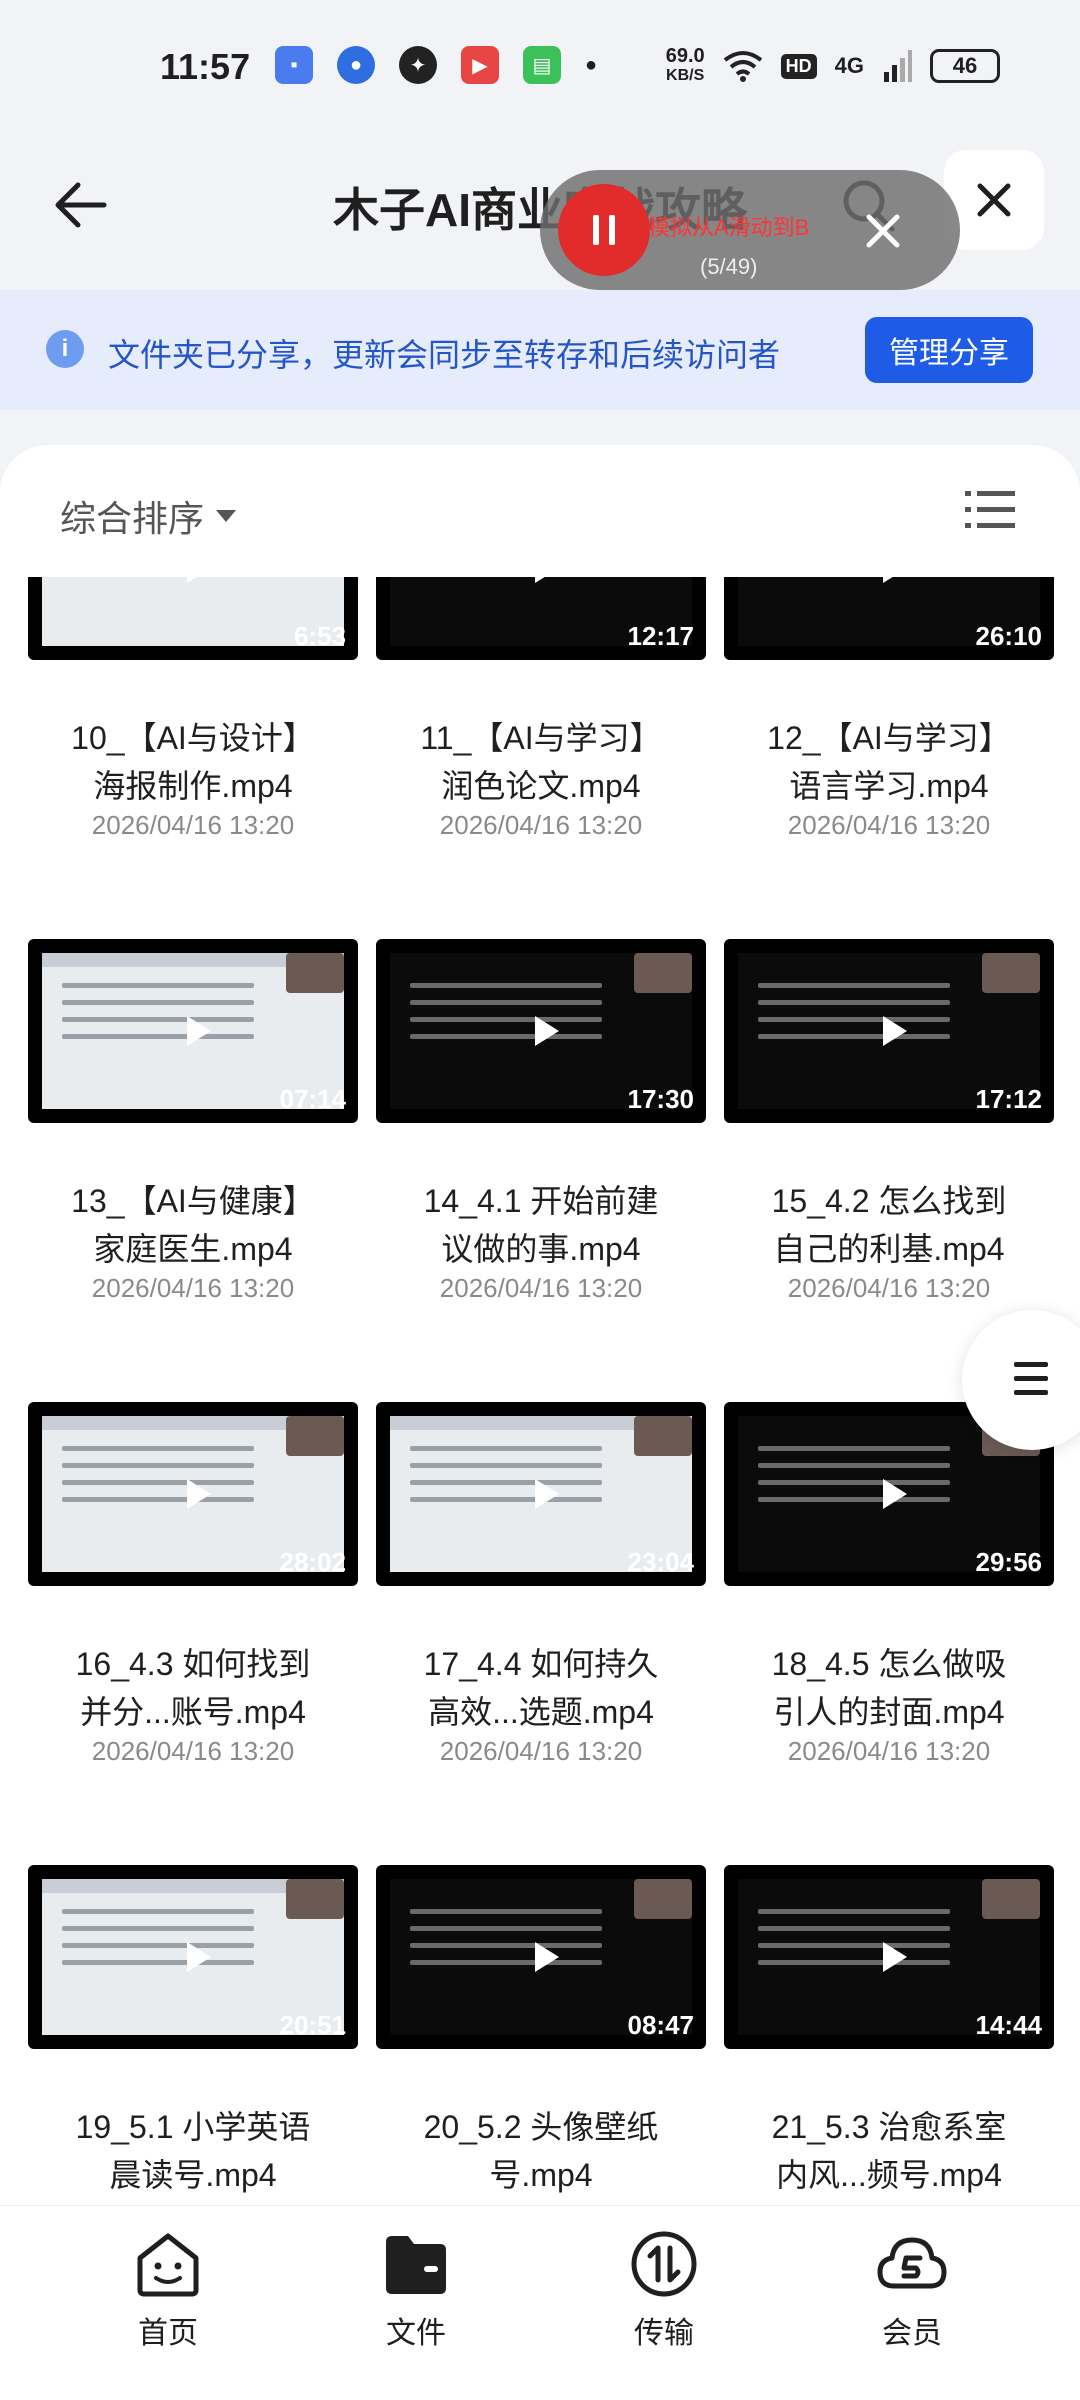 Image resolution: width=1080 pixels, height=2400 pixels. Describe the element at coordinates (193, 2127) in the screenshot. I see `file-name-line1: 19_5.1 小学英语` at that location.